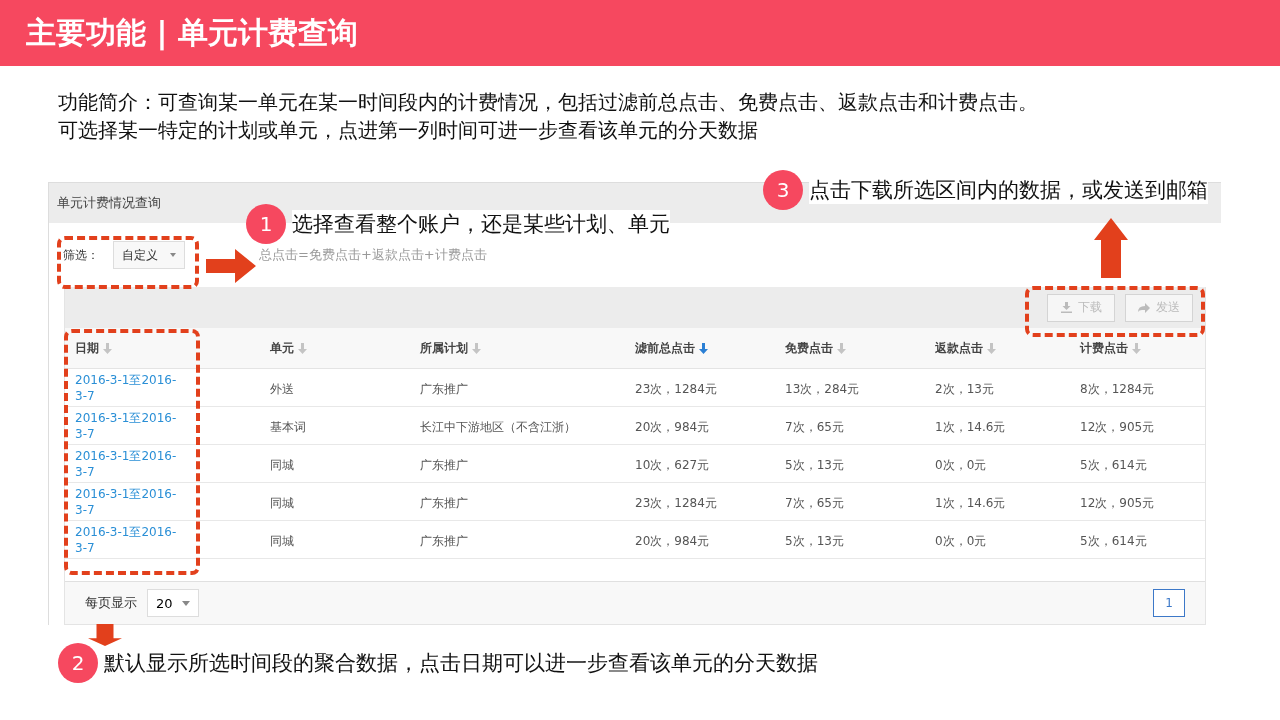 This screenshot has height=720, width=1280. Describe the element at coordinates (672, 464) in the screenshot. I see `table-cell: 10次，627元` at that location.